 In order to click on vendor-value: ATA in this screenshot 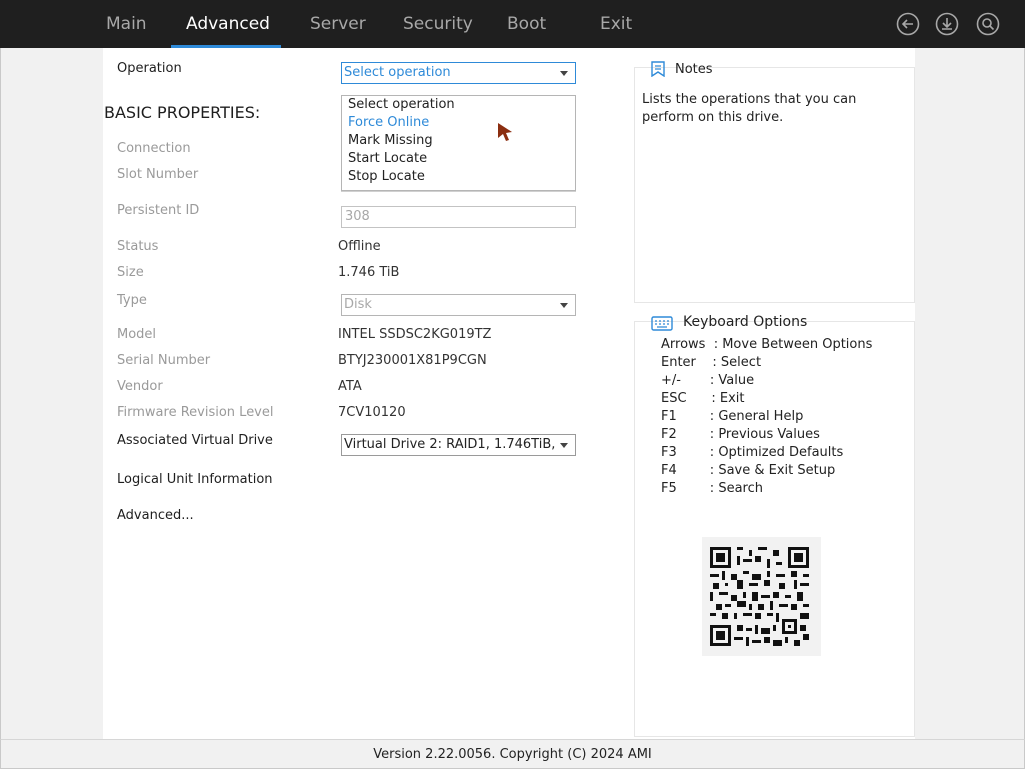, I will do `click(350, 386)`.